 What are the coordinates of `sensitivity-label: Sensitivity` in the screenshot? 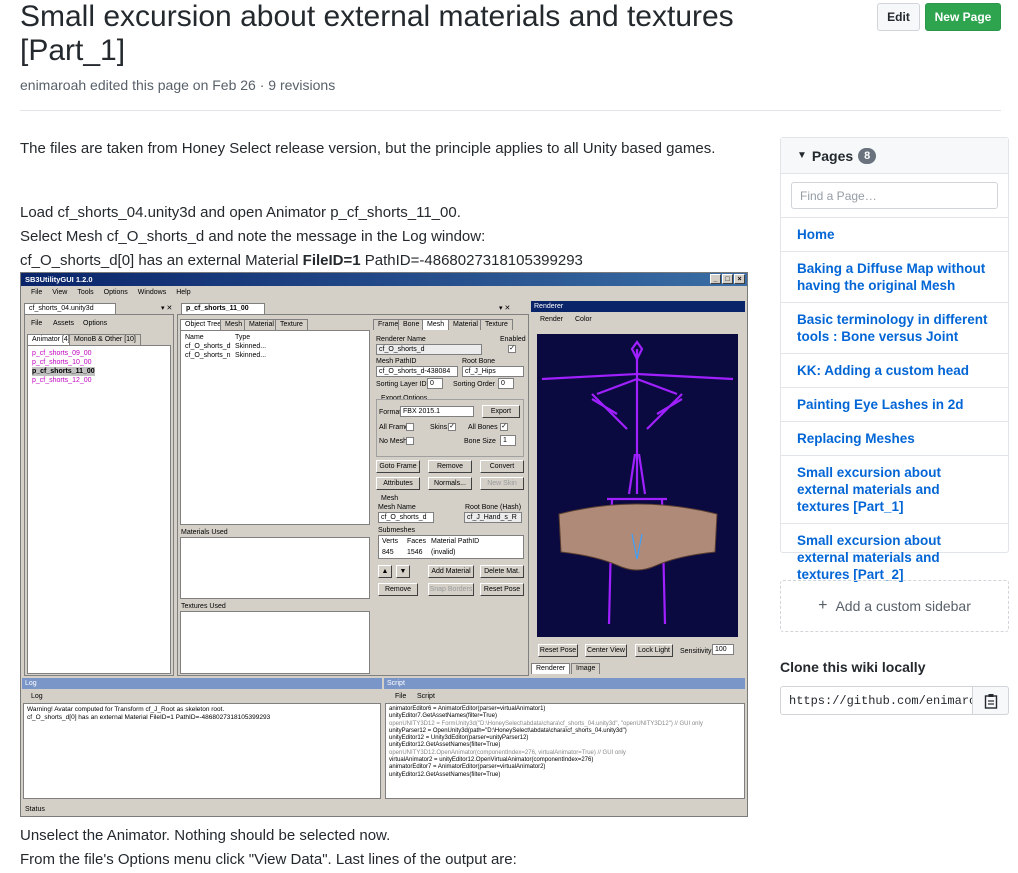 It's located at (696, 651).